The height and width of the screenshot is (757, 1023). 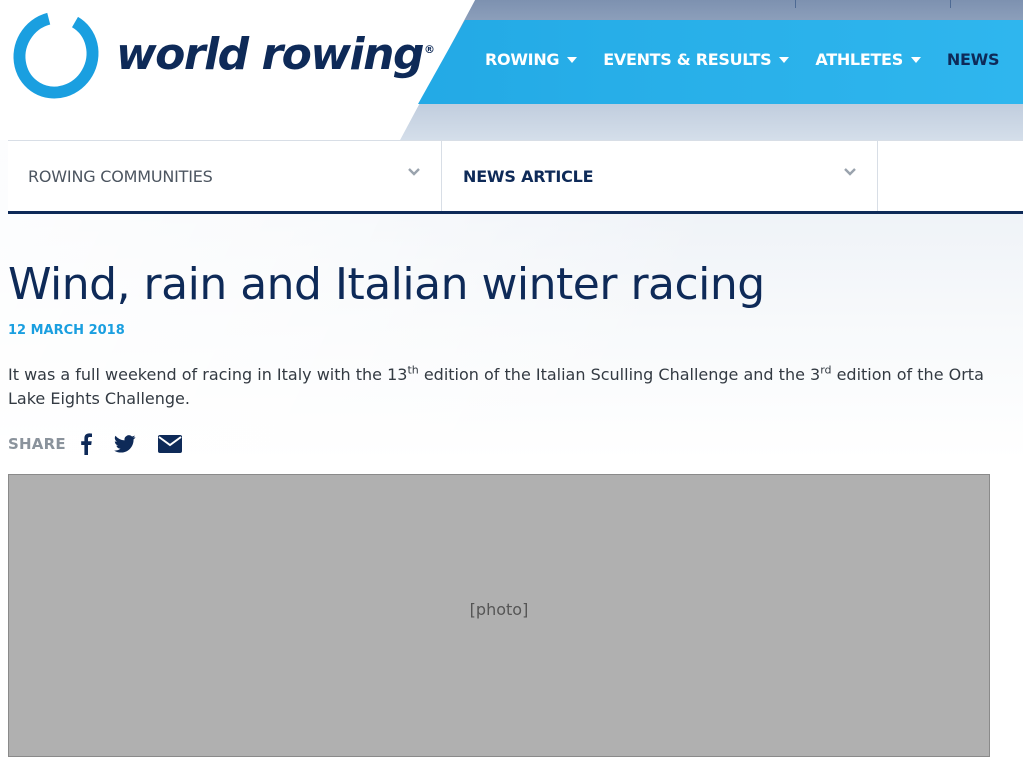 I want to click on nav-item-athletes: ATHLETES, so click(x=868, y=59).